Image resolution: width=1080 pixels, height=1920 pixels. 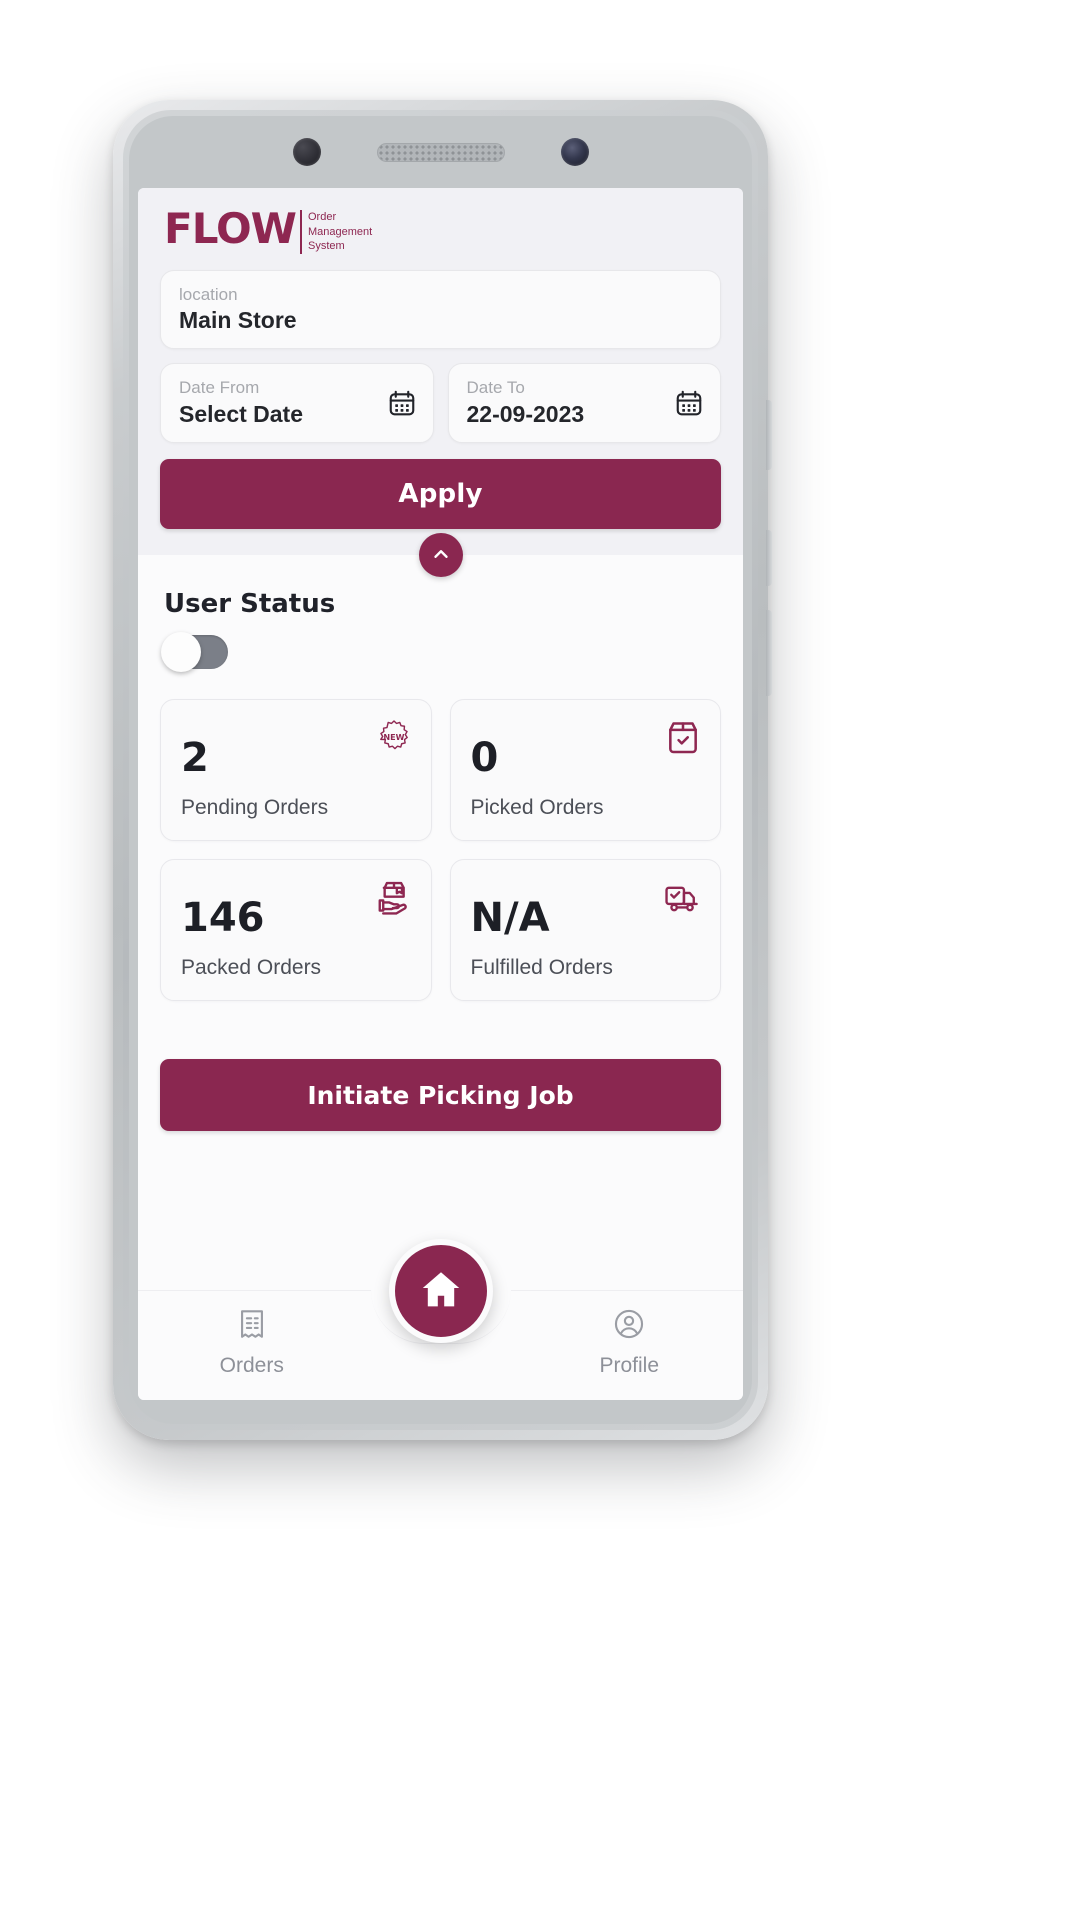 What do you see at coordinates (769, 435) in the screenshot?
I see `phone-side-button-volume-up` at bounding box center [769, 435].